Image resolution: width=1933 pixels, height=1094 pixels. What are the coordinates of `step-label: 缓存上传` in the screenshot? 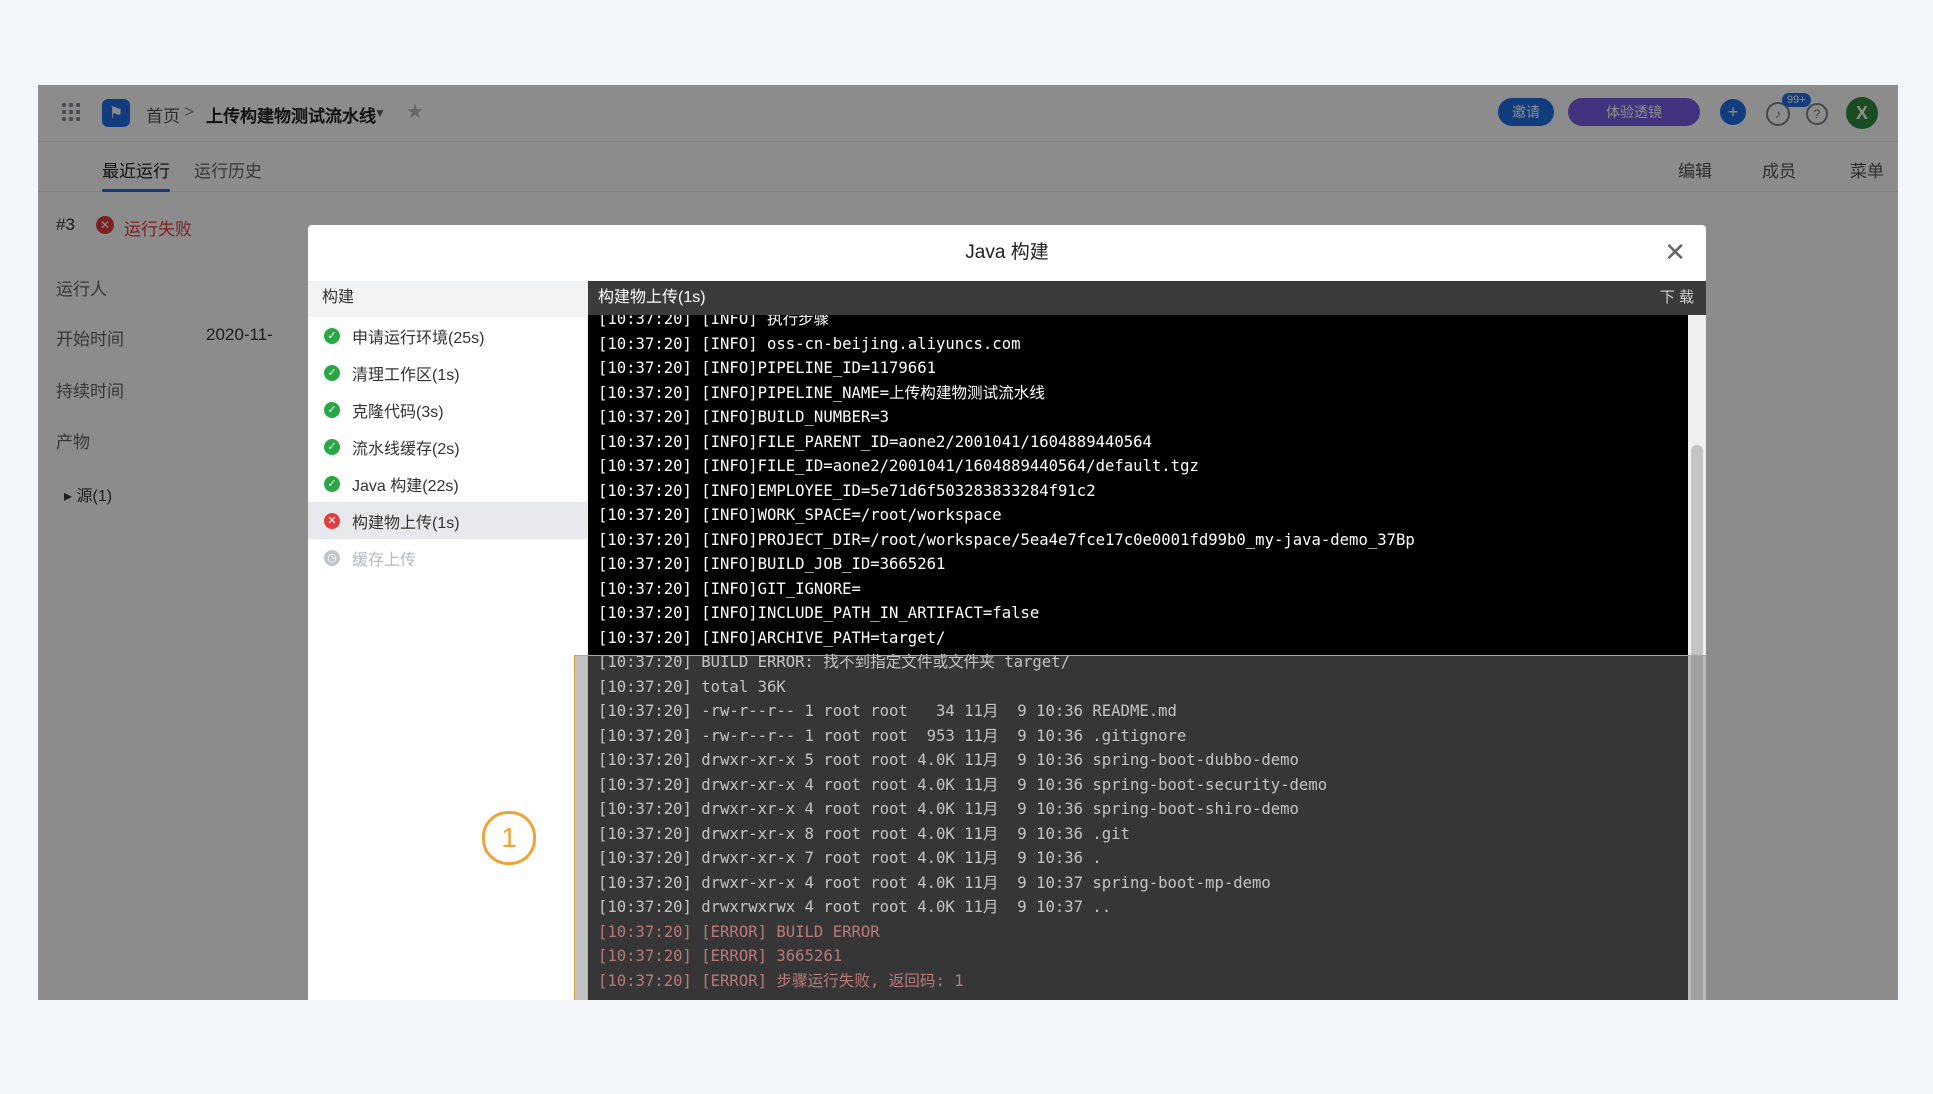 It's located at (384, 560).